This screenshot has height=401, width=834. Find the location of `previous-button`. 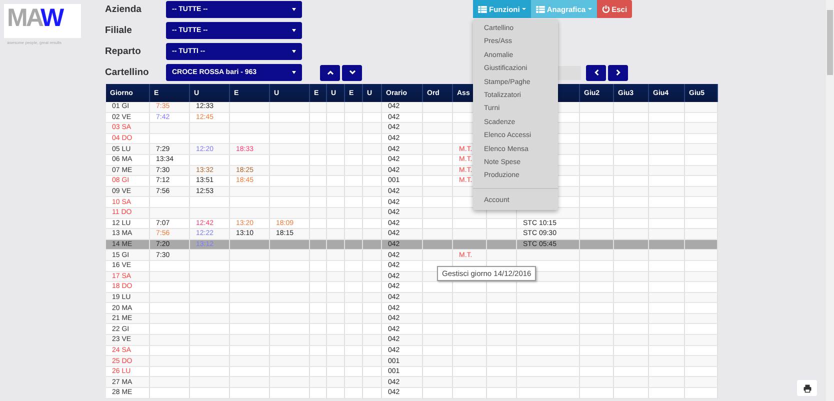

previous-button is located at coordinates (596, 72).